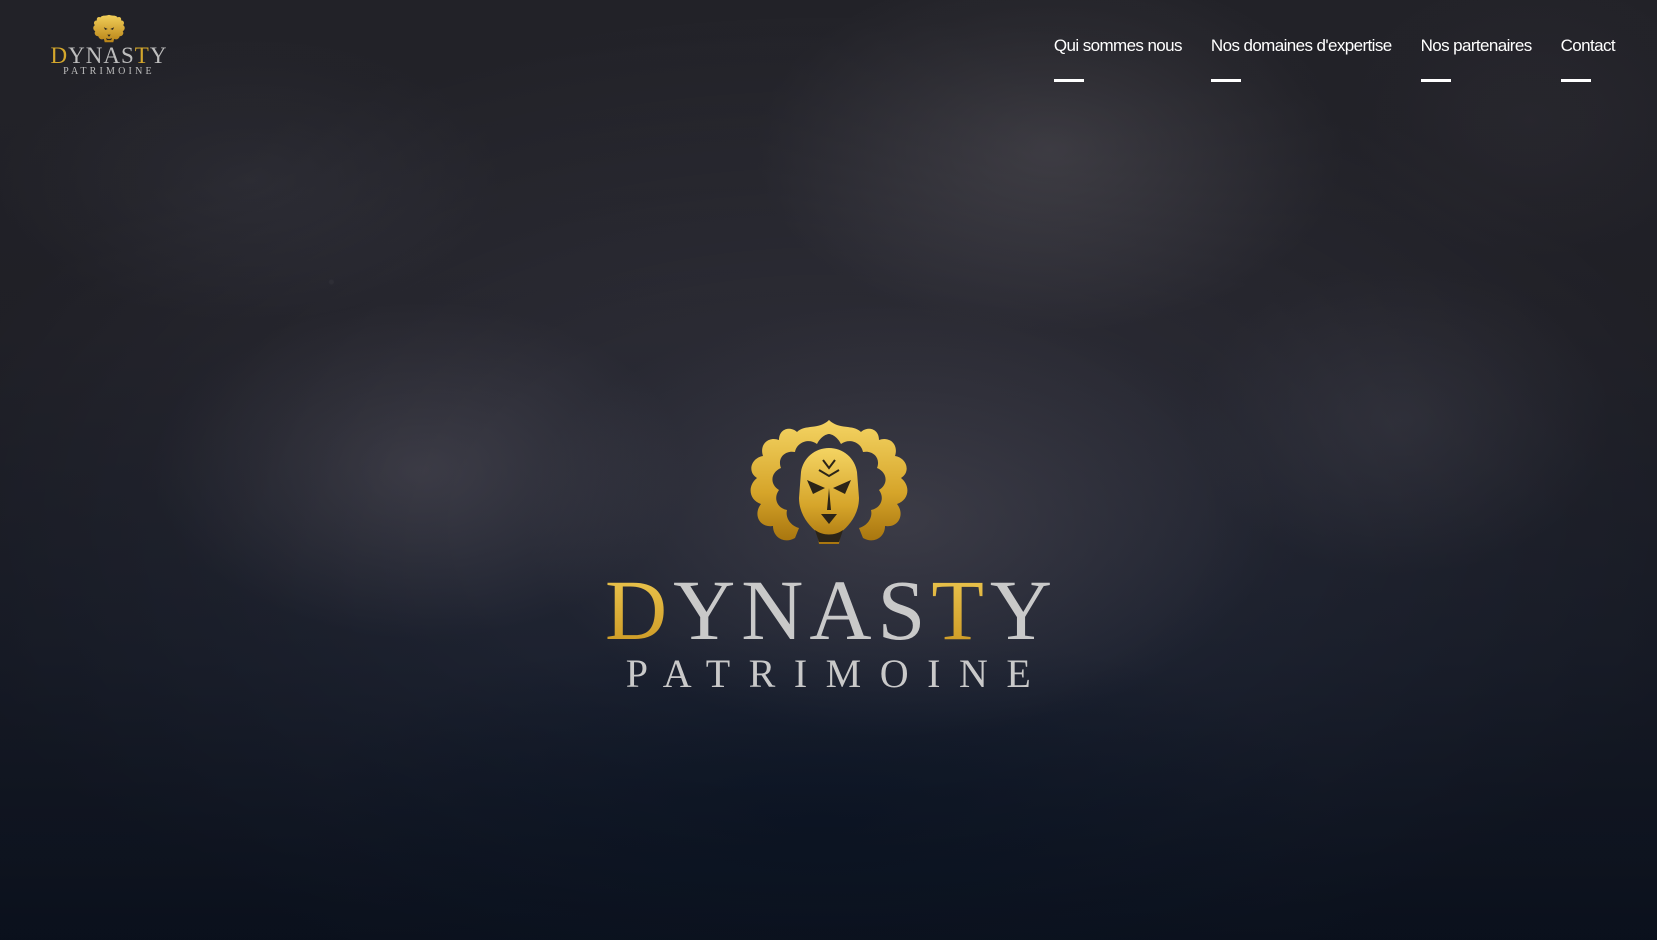 The width and height of the screenshot is (1657, 940). I want to click on nav-item-qui-sommes-nous: Qui sommes nous, so click(1118, 60).